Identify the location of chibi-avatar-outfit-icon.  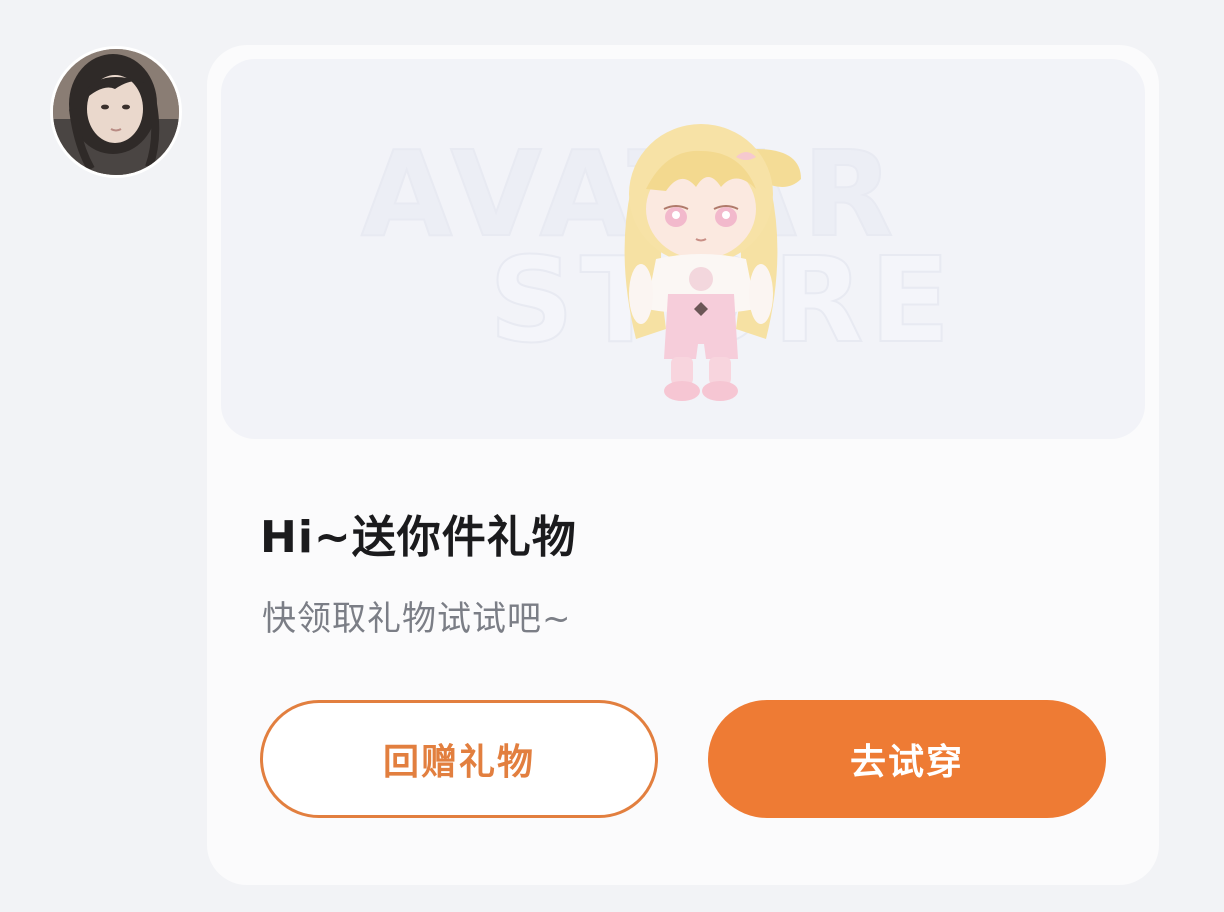
(712, 262).